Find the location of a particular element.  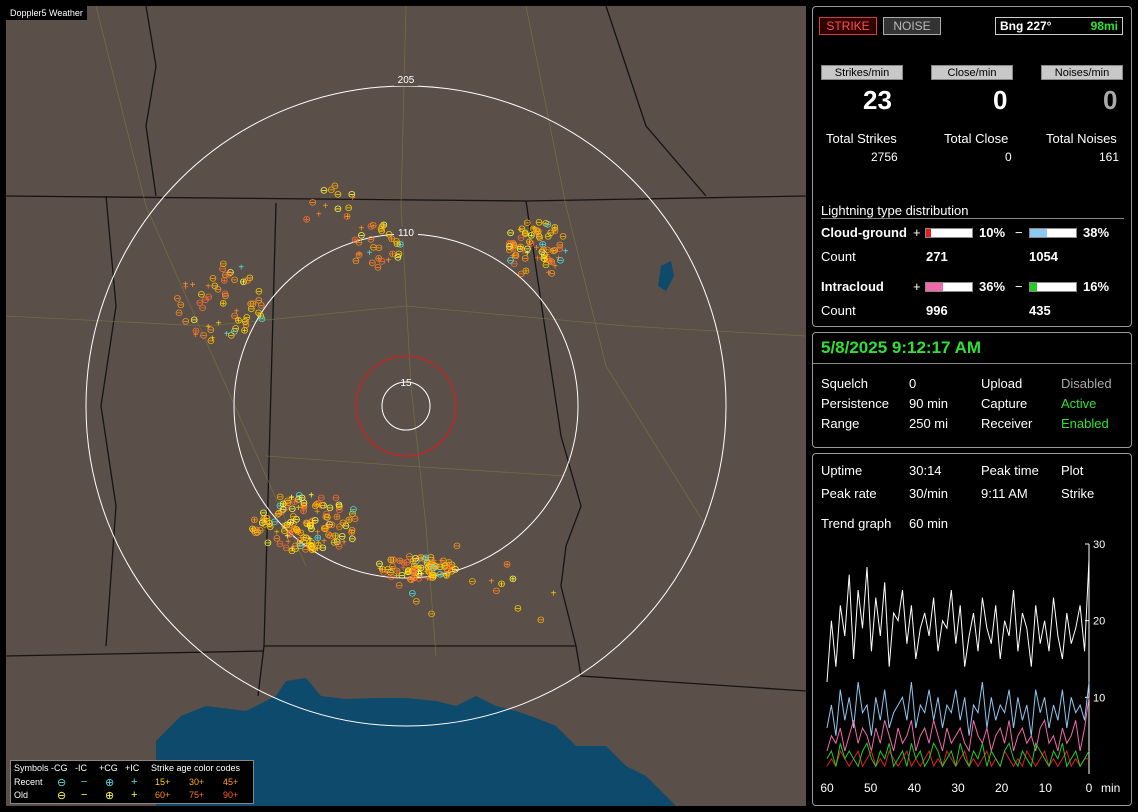

close-per-min-header: Close/min is located at coordinates (972, 72).